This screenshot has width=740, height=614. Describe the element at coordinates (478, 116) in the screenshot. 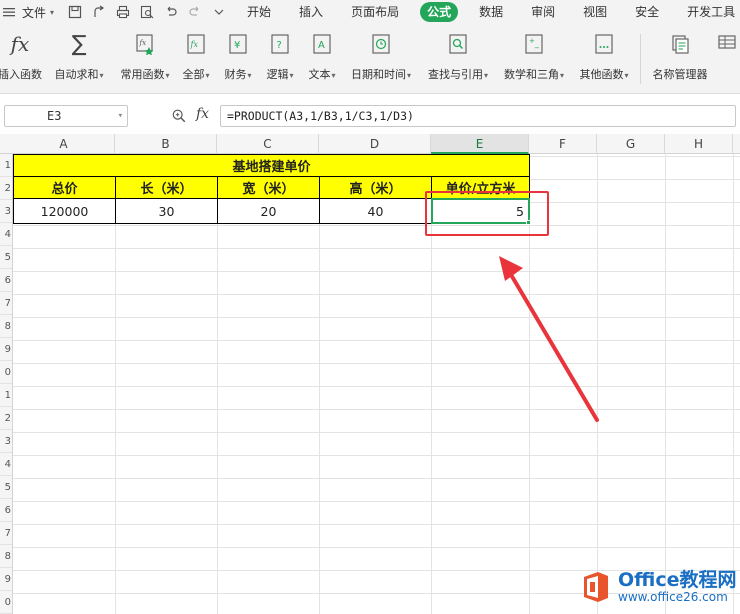

I see `formula-input: =PRODUCT(A3,1/B3,1/C3,1/D3)` at that location.